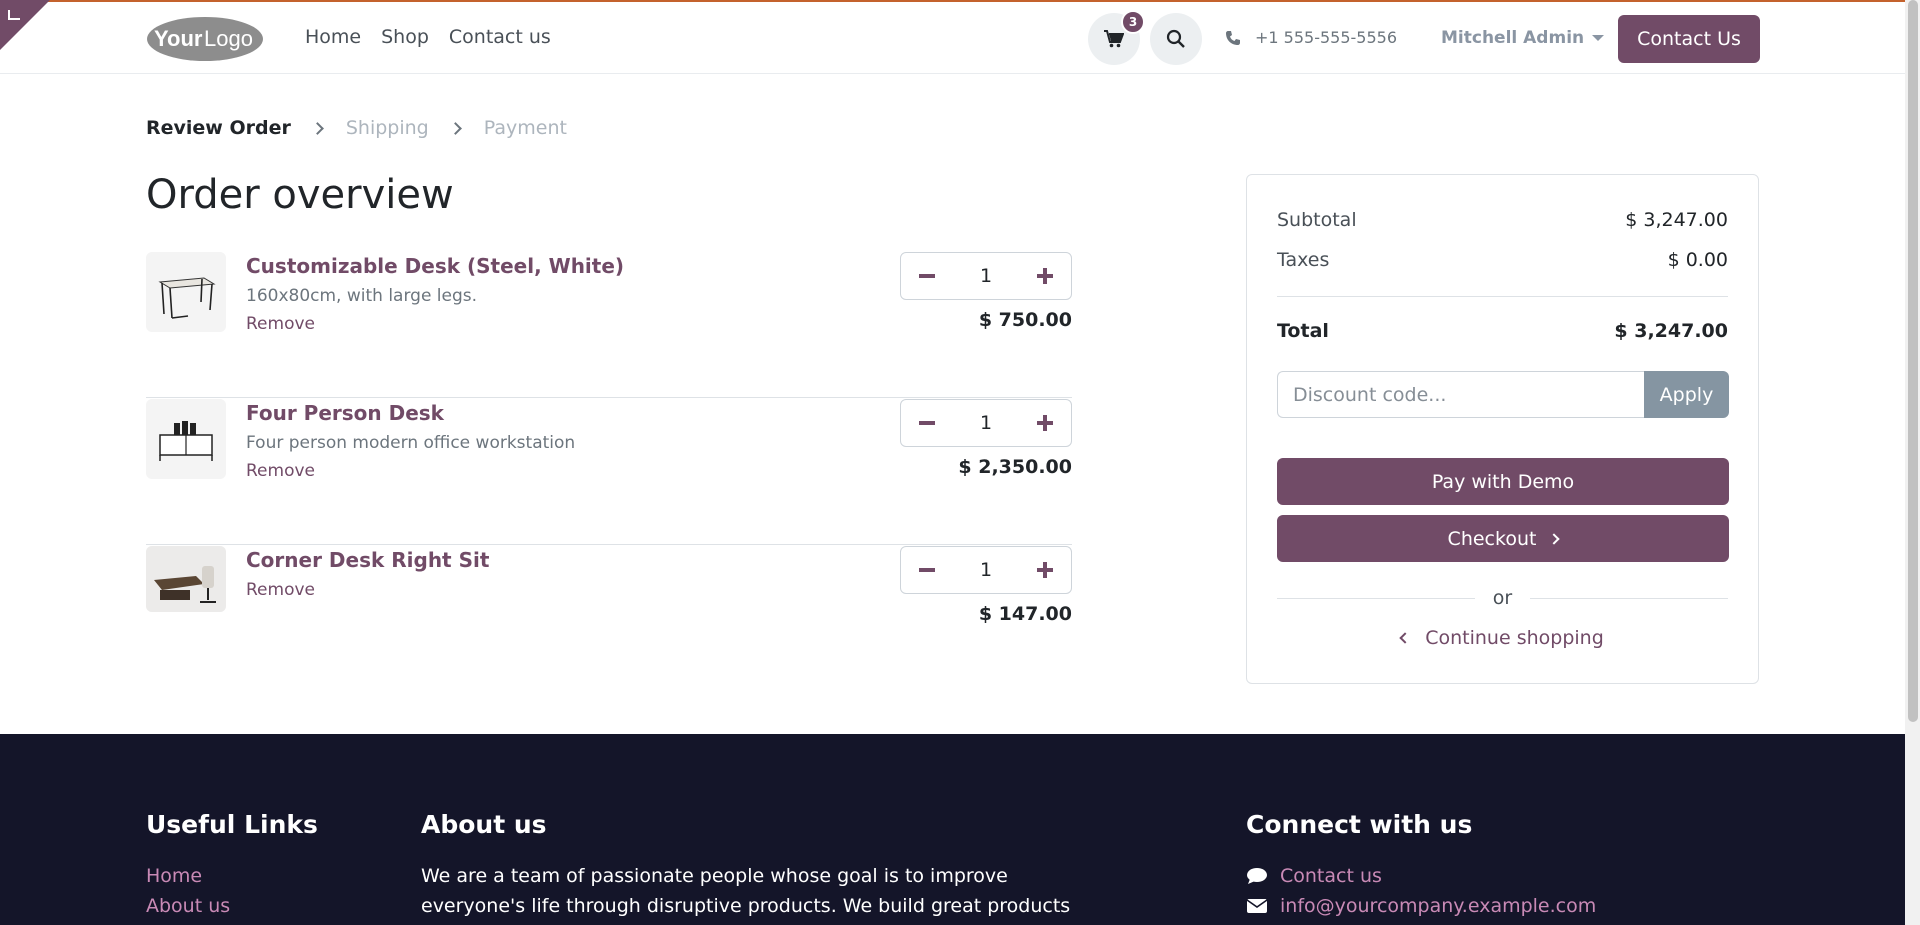 This screenshot has height=925, width=1920. Describe the element at coordinates (1676, 220) in the screenshot. I see `subtotal-value: $ 3,247.00` at that location.